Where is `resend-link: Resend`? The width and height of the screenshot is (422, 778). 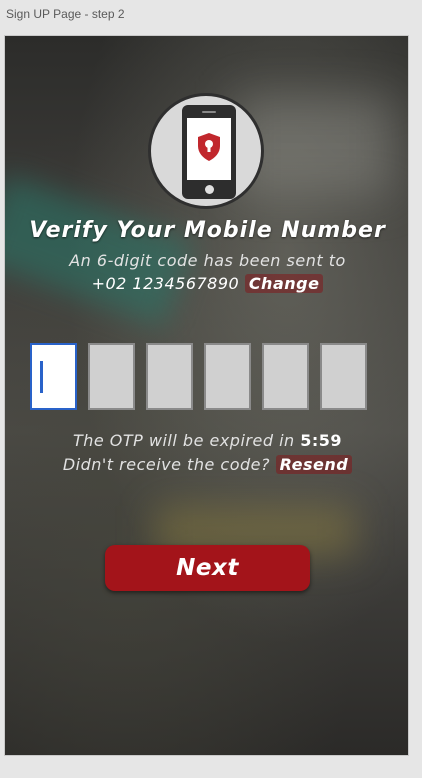
resend-link: Resend is located at coordinates (314, 464).